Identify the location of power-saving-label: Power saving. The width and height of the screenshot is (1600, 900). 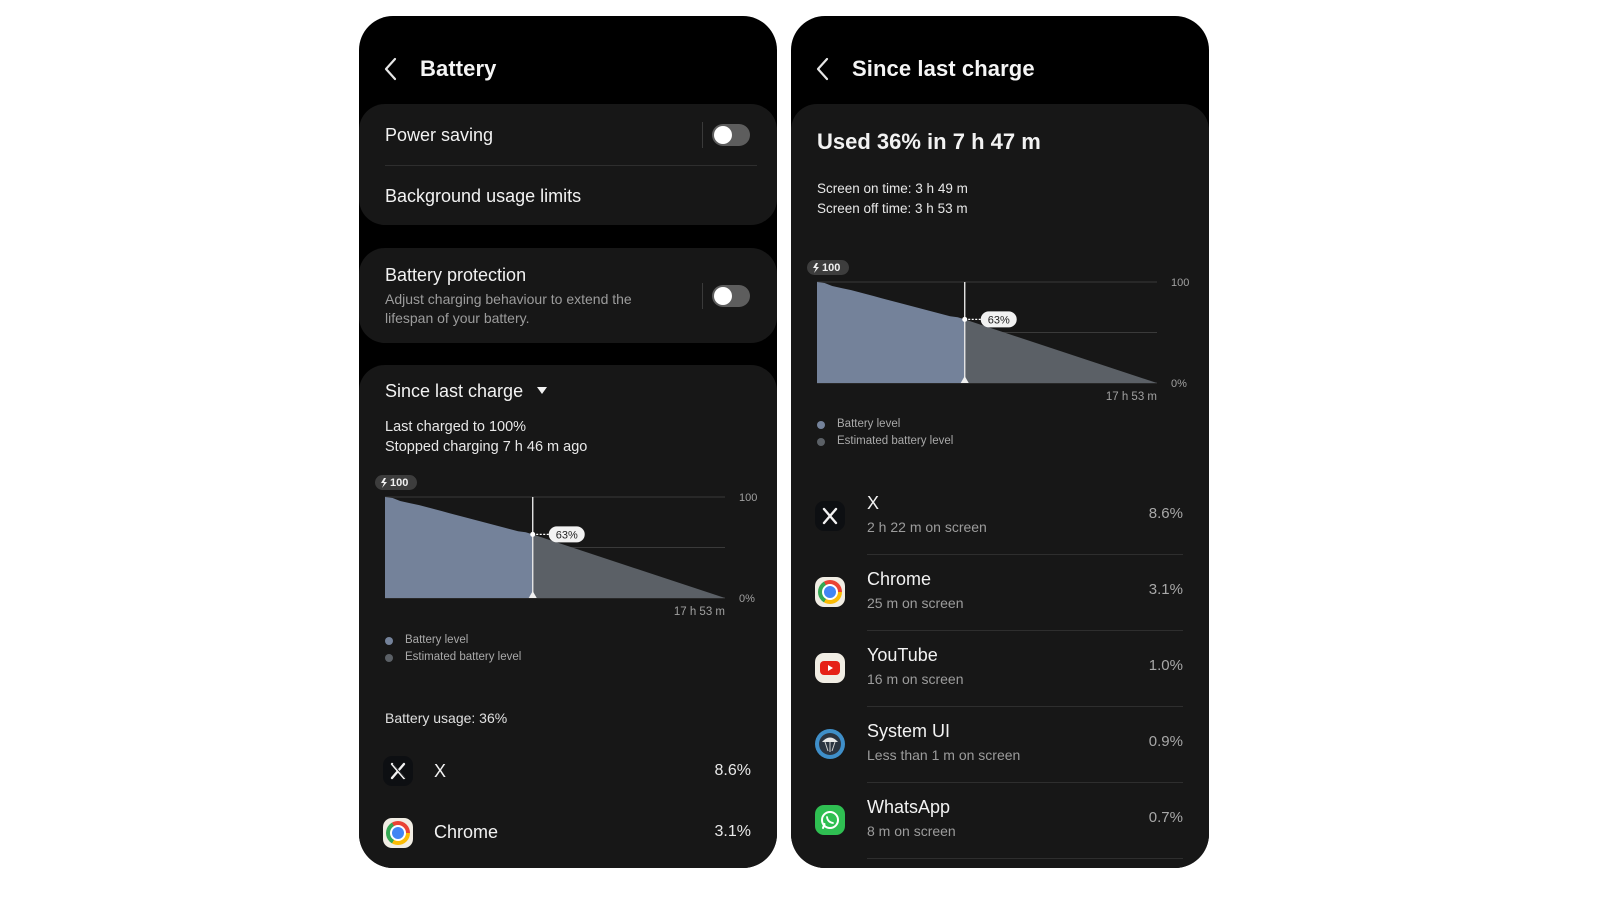
(439, 135).